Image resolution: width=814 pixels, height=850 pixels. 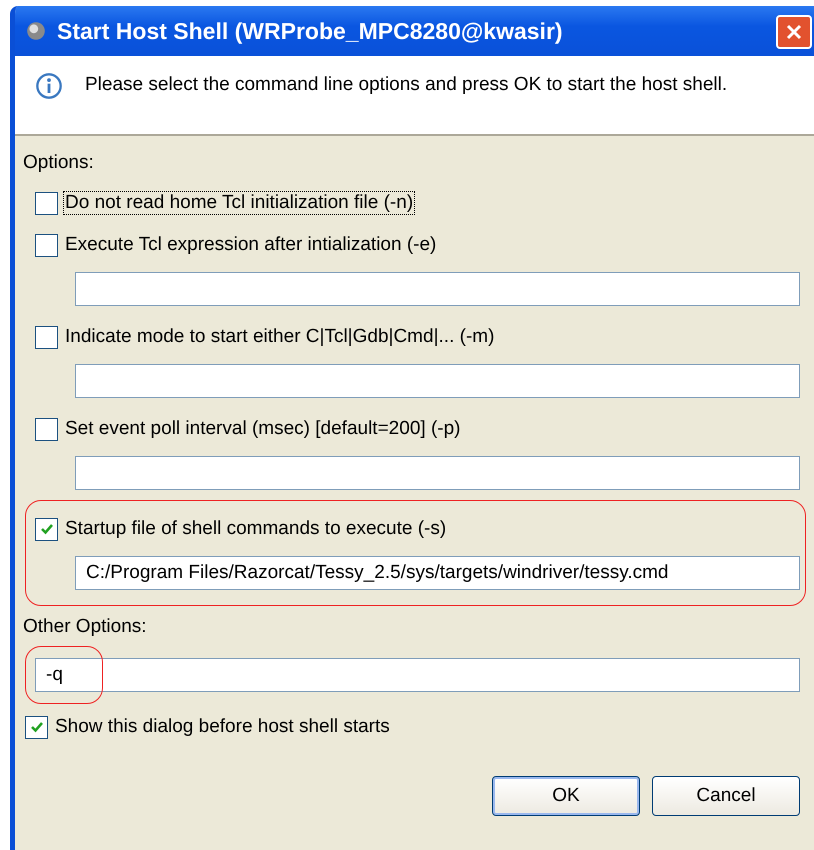 What do you see at coordinates (726, 796) in the screenshot?
I see `cancel-button: Cancel` at bounding box center [726, 796].